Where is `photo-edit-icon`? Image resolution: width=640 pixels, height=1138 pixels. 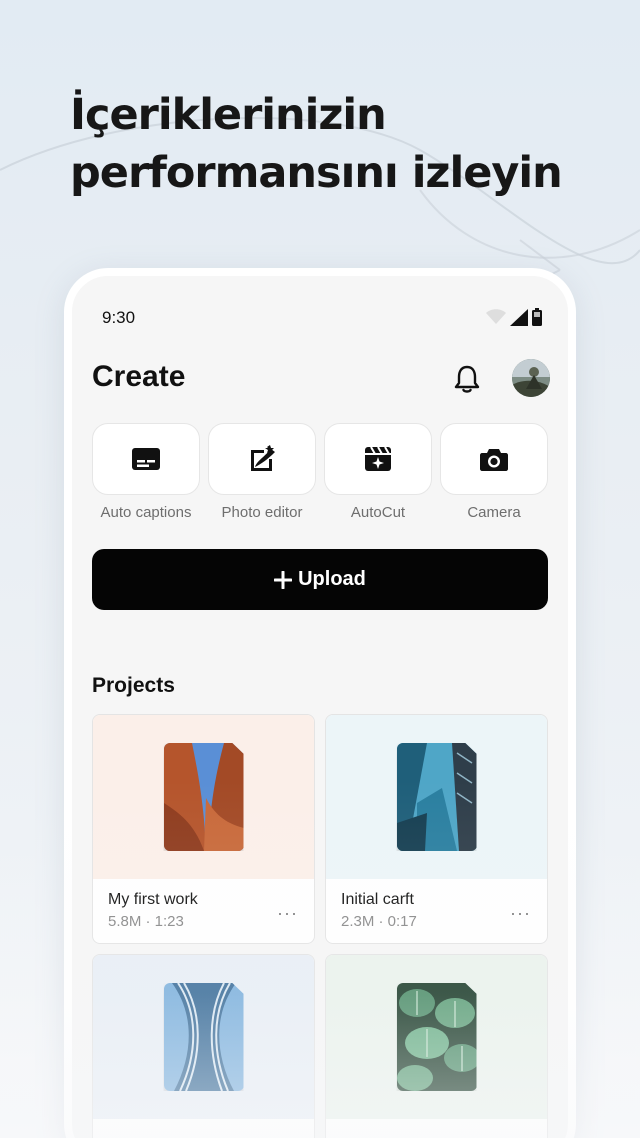 photo-edit-icon is located at coordinates (263, 458).